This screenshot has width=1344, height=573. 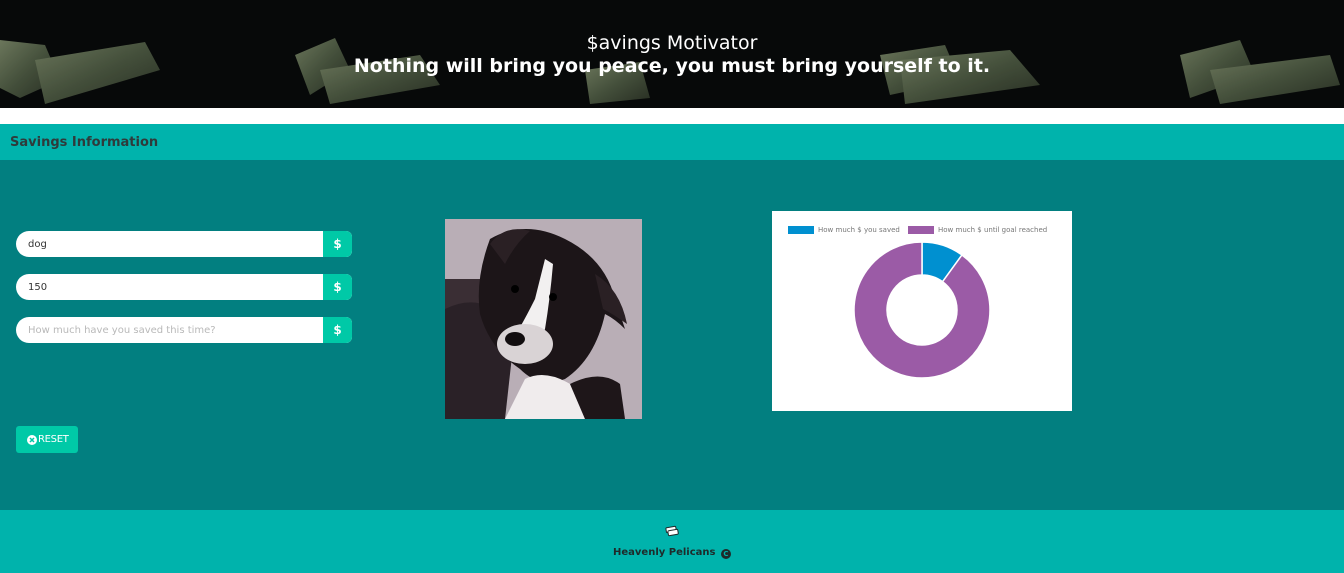 I want to click on doughnut-chart, so click(x=922, y=310).